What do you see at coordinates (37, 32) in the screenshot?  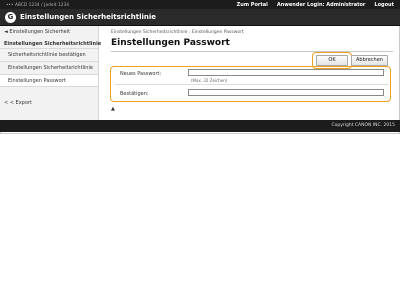 I see `sidebar-back-link: ◄ Einstellungen Sicherheit` at bounding box center [37, 32].